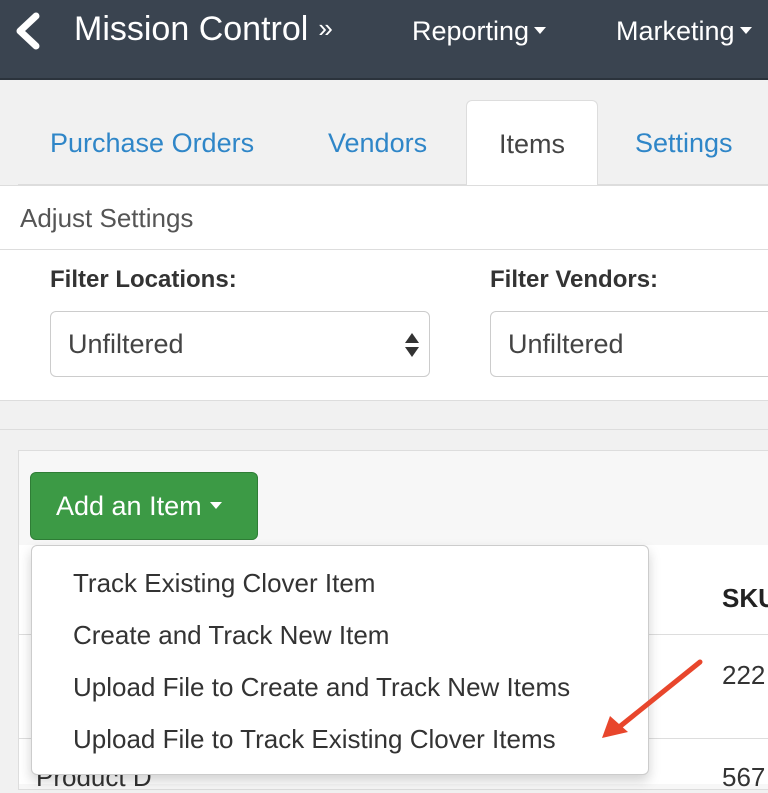 This screenshot has height=793, width=768. Describe the element at coordinates (566, 344) in the screenshot. I see `filter-vendors-value: Unfiltered` at that location.